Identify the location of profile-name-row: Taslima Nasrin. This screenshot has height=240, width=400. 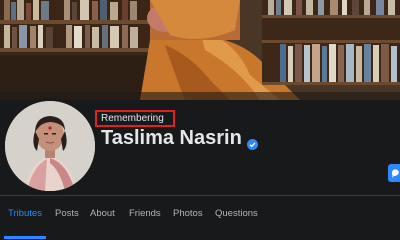
(179, 138).